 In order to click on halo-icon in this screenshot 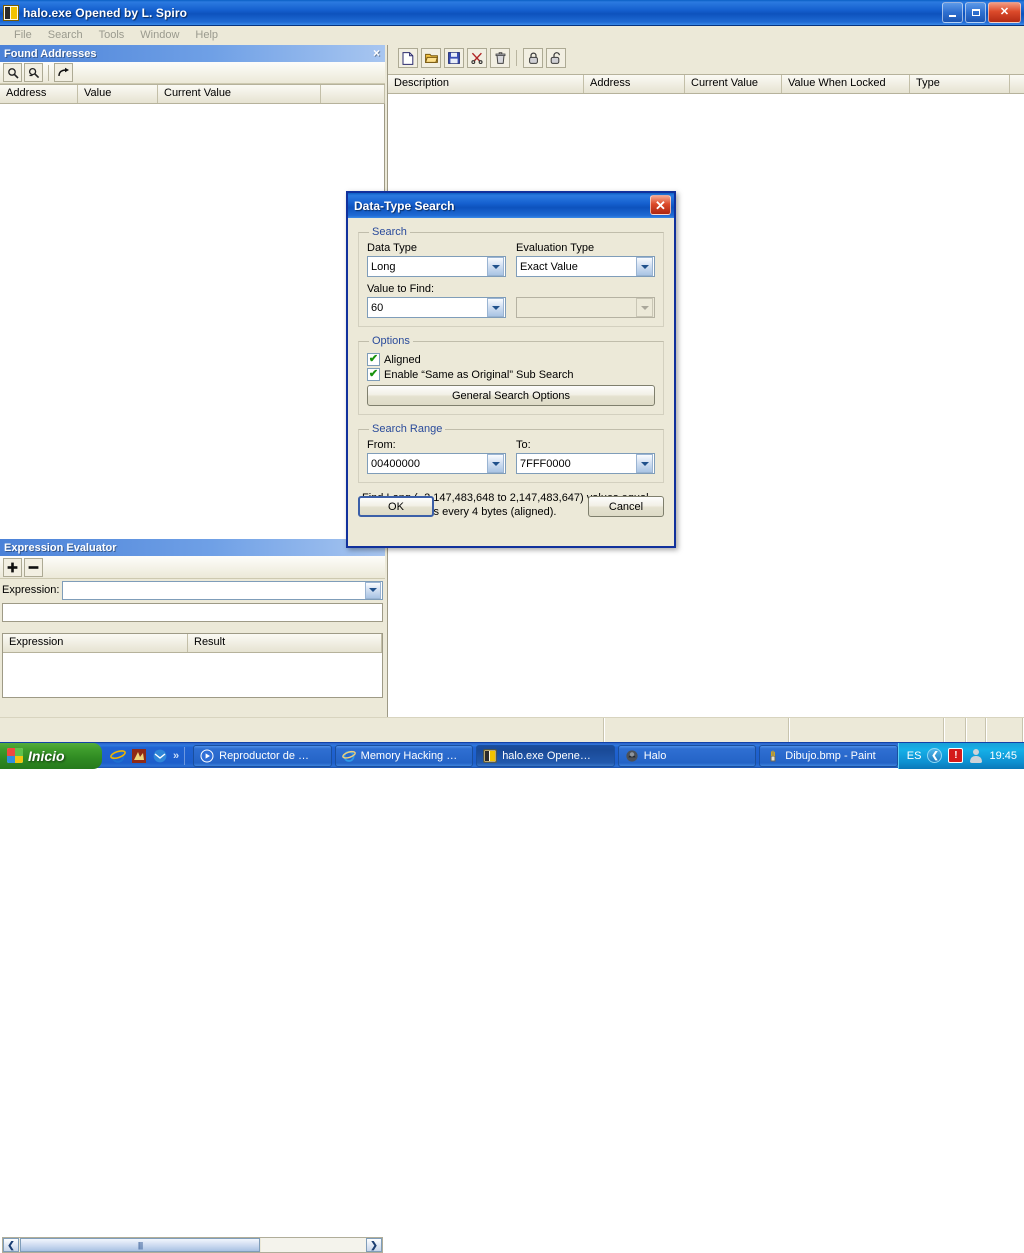, I will do `click(632, 756)`.